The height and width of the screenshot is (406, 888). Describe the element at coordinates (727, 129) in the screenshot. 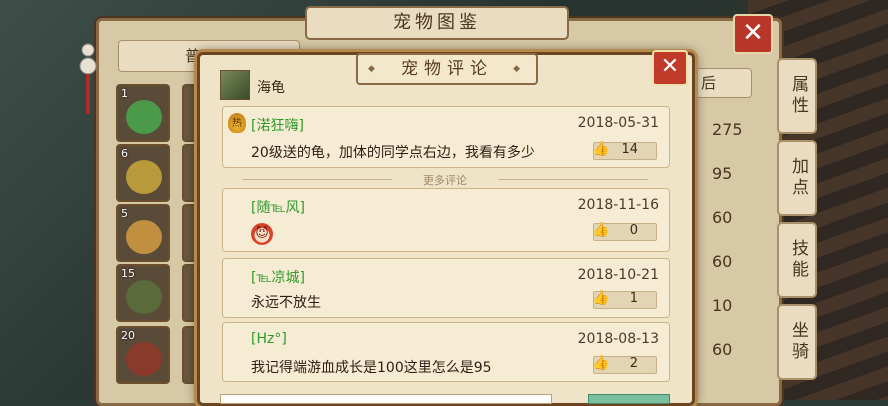

I see `stat-value: 275` at that location.